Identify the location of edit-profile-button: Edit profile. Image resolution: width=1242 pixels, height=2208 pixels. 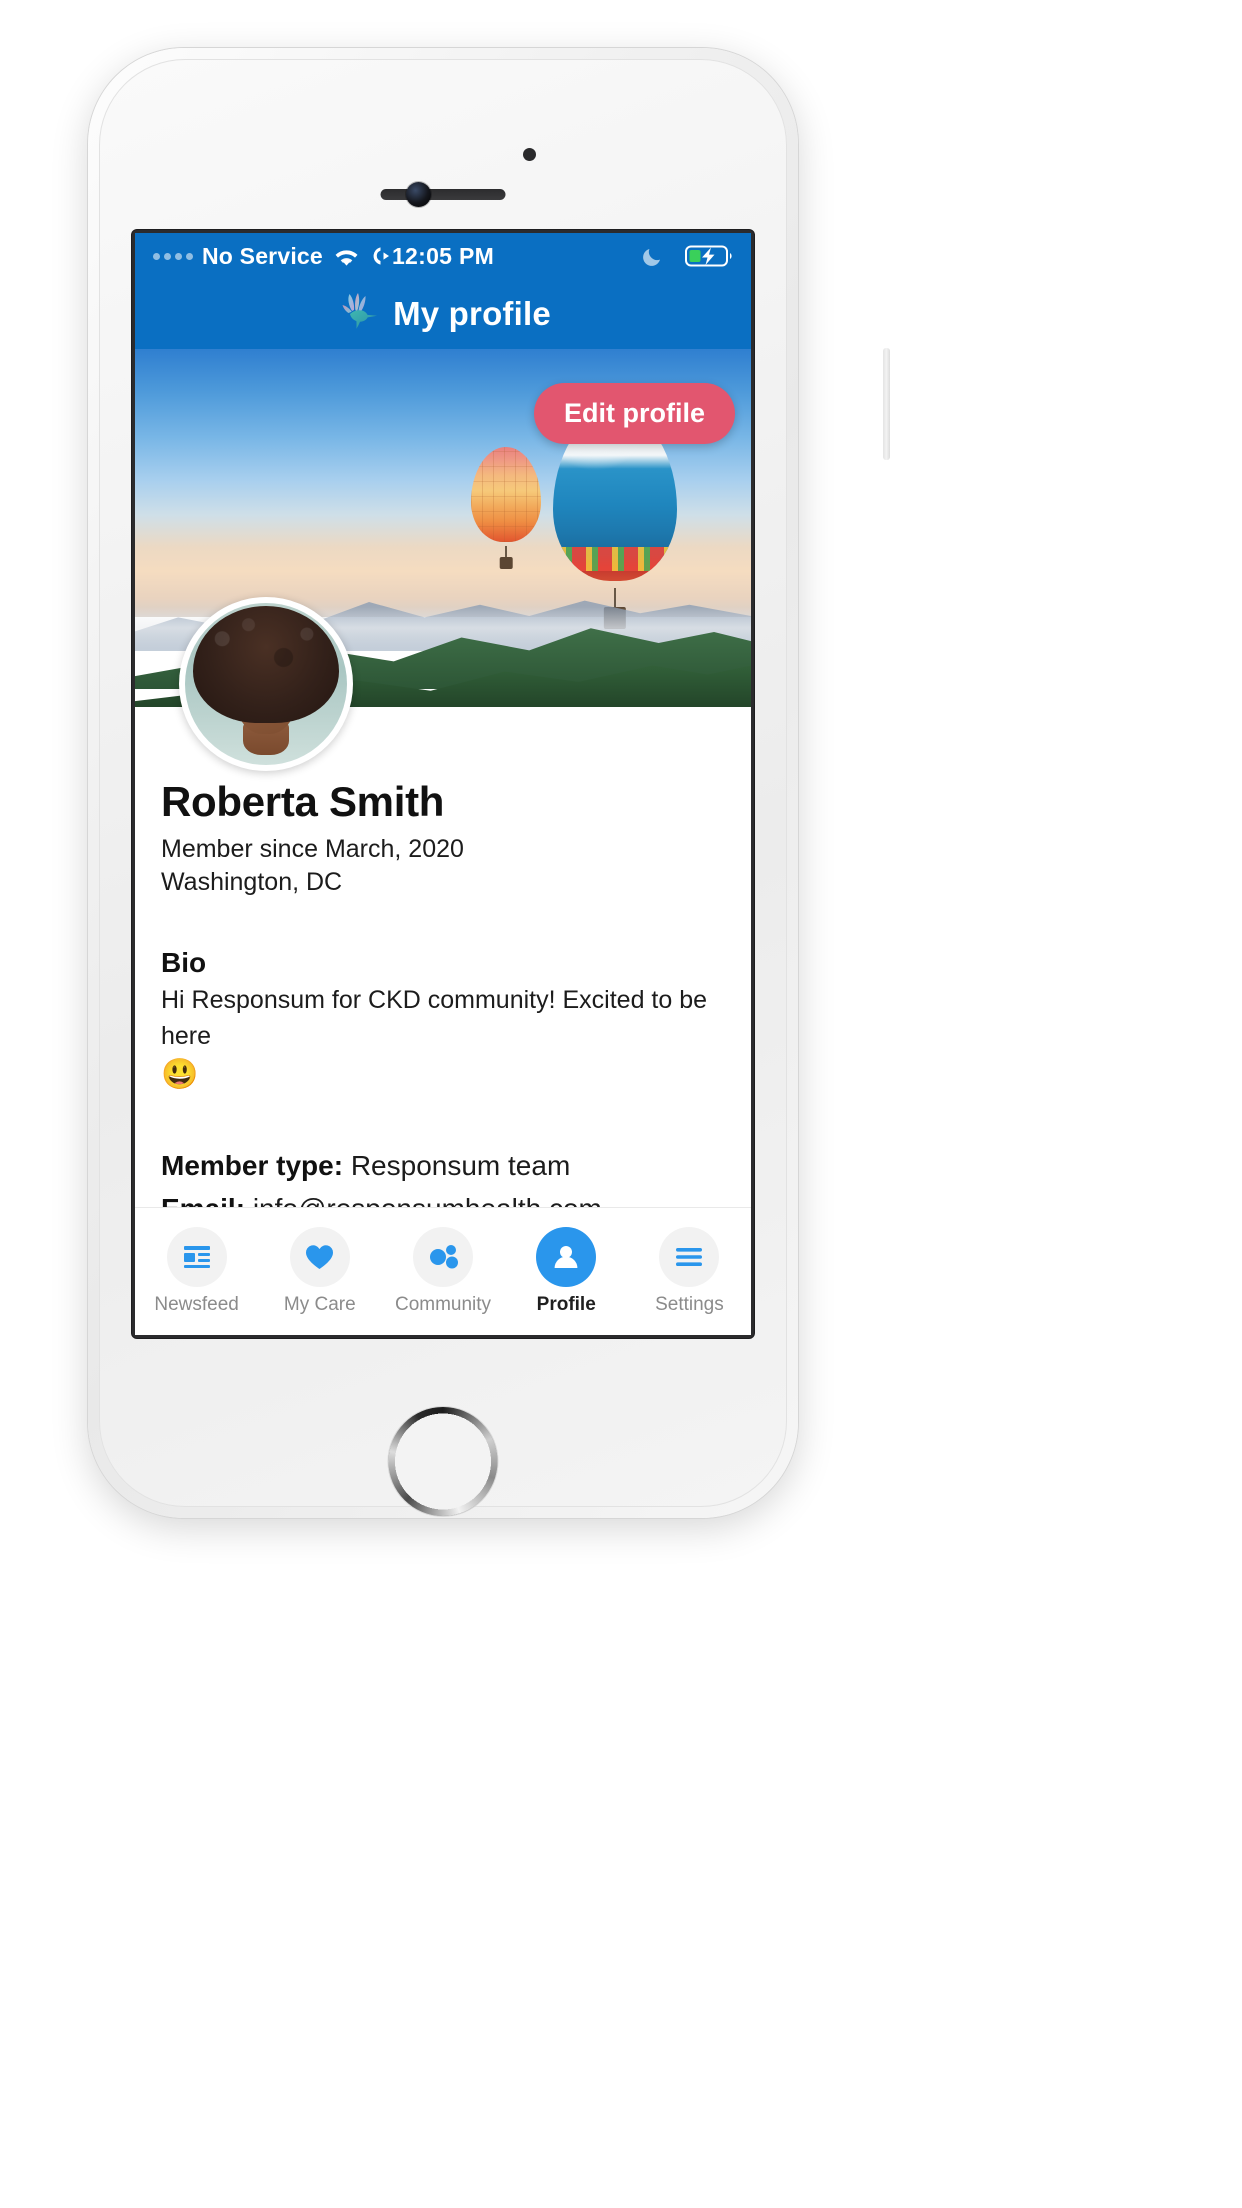
(634, 413).